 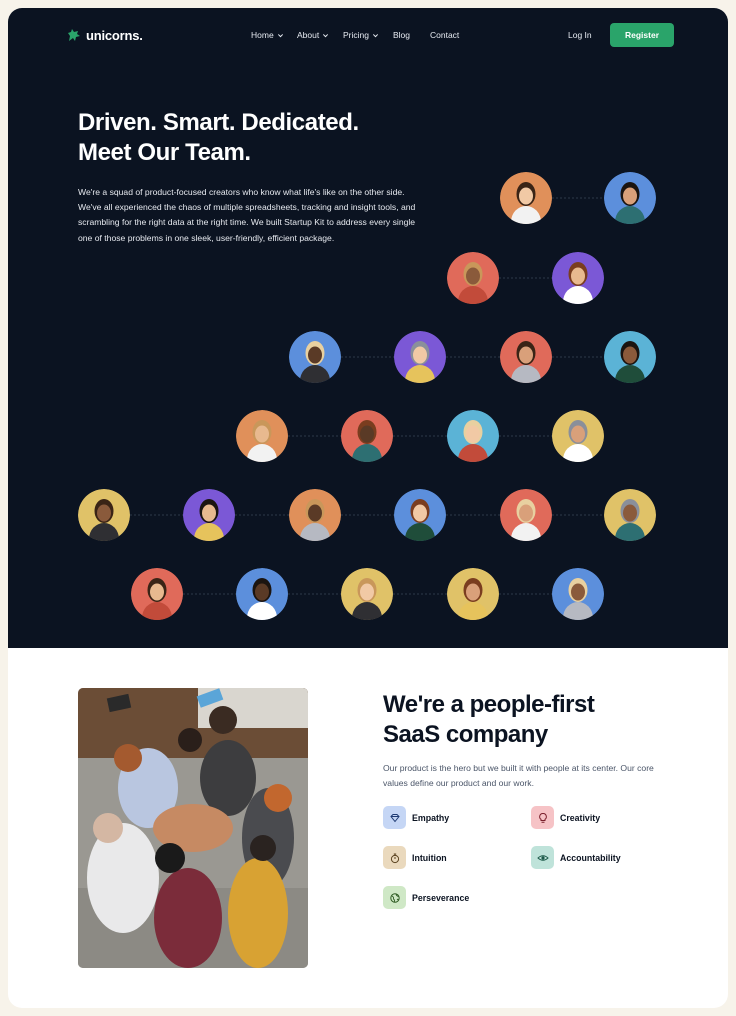 What do you see at coordinates (580, 817) in the screenshot?
I see `value-label: Creativity` at bounding box center [580, 817].